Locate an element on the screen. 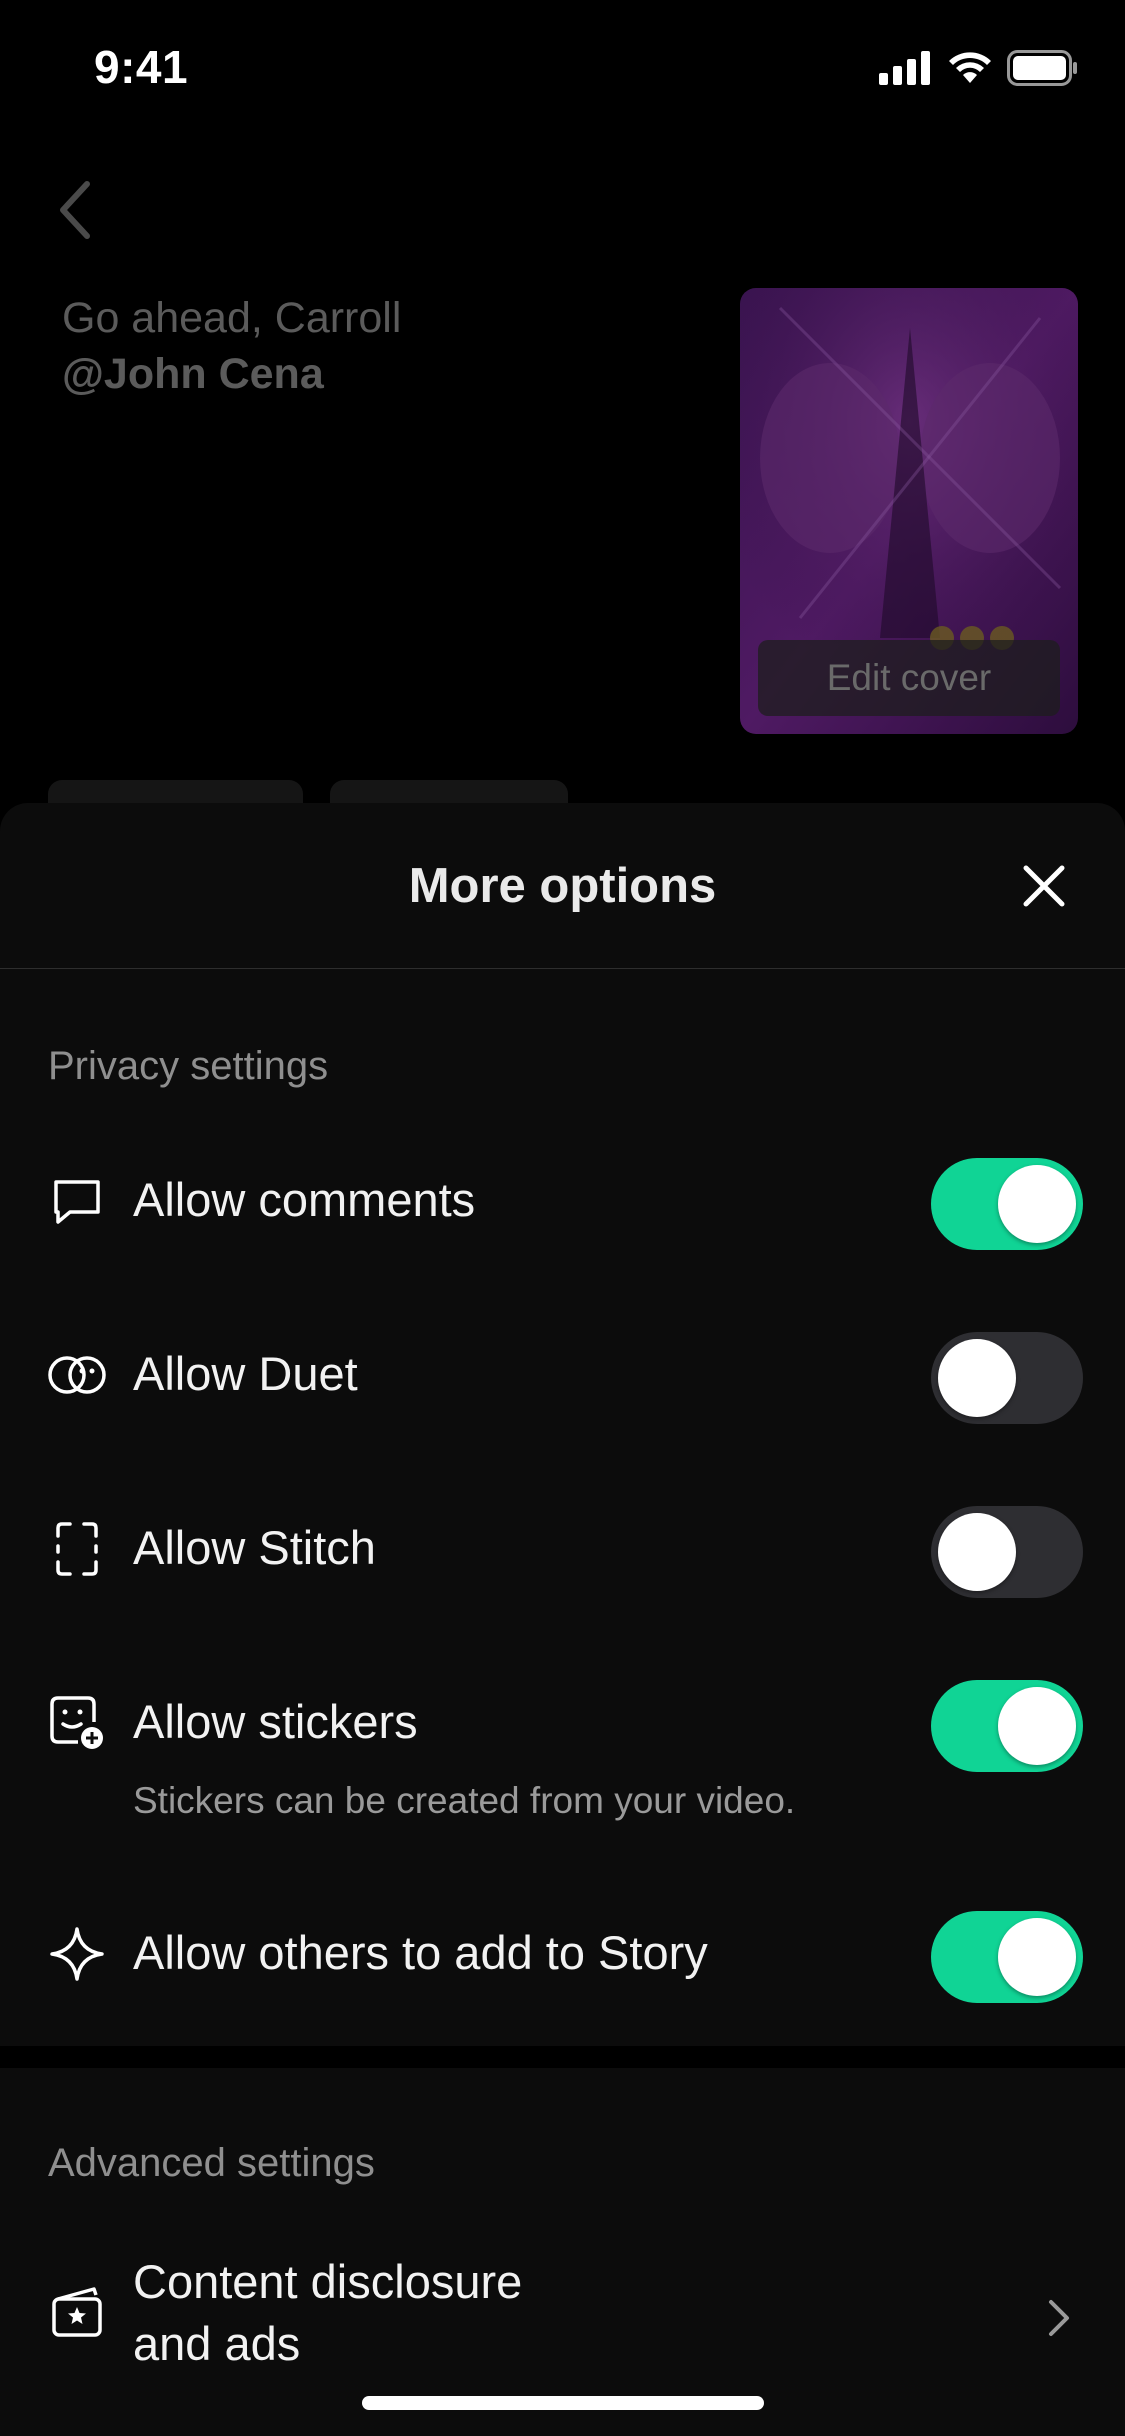 Image resolution: width=1125 pixels, height=2436 pixels. close-icon is located at coordinates (1044, 886).